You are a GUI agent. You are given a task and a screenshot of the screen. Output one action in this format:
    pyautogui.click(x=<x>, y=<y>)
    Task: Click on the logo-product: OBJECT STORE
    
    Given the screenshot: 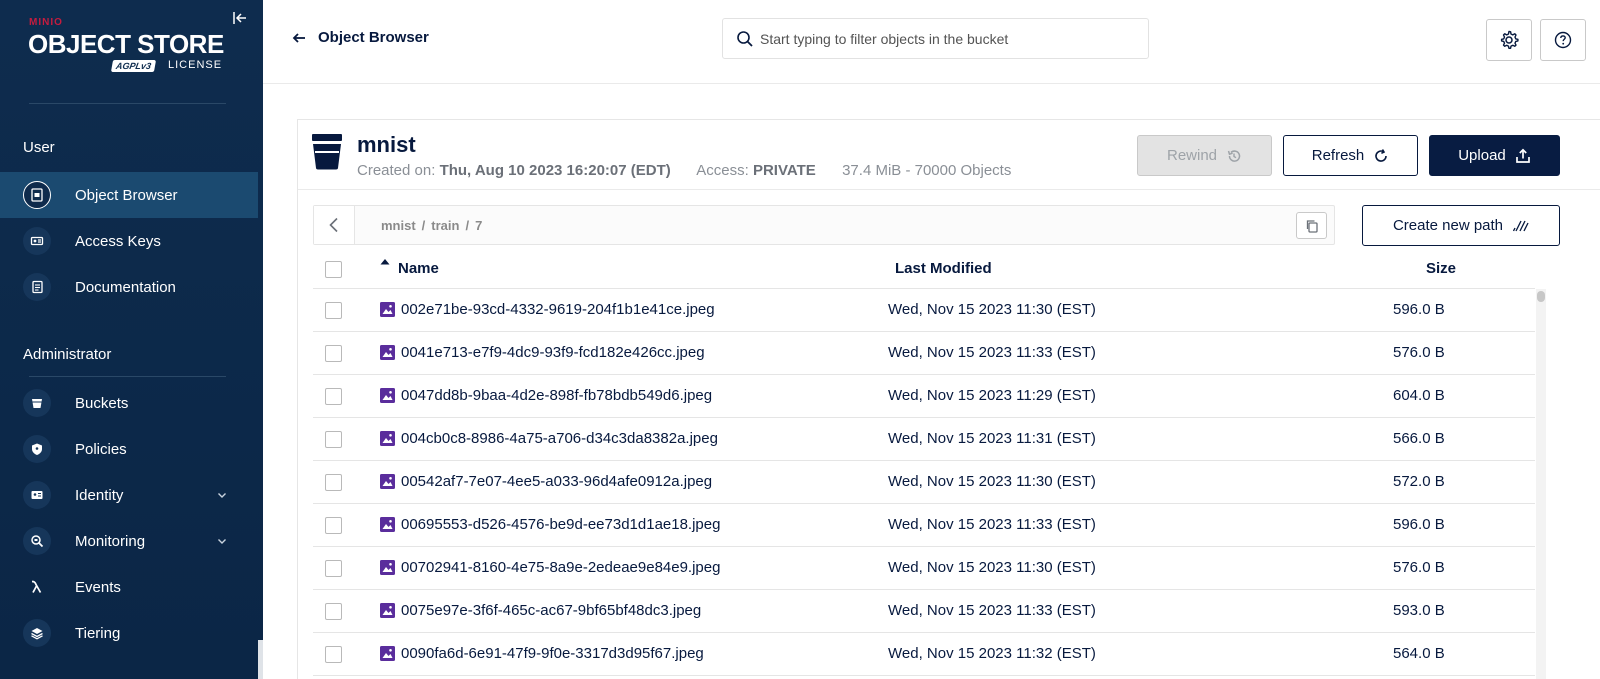 What is the action you would take?
    pyautogui.click(x=126, y=44)
    